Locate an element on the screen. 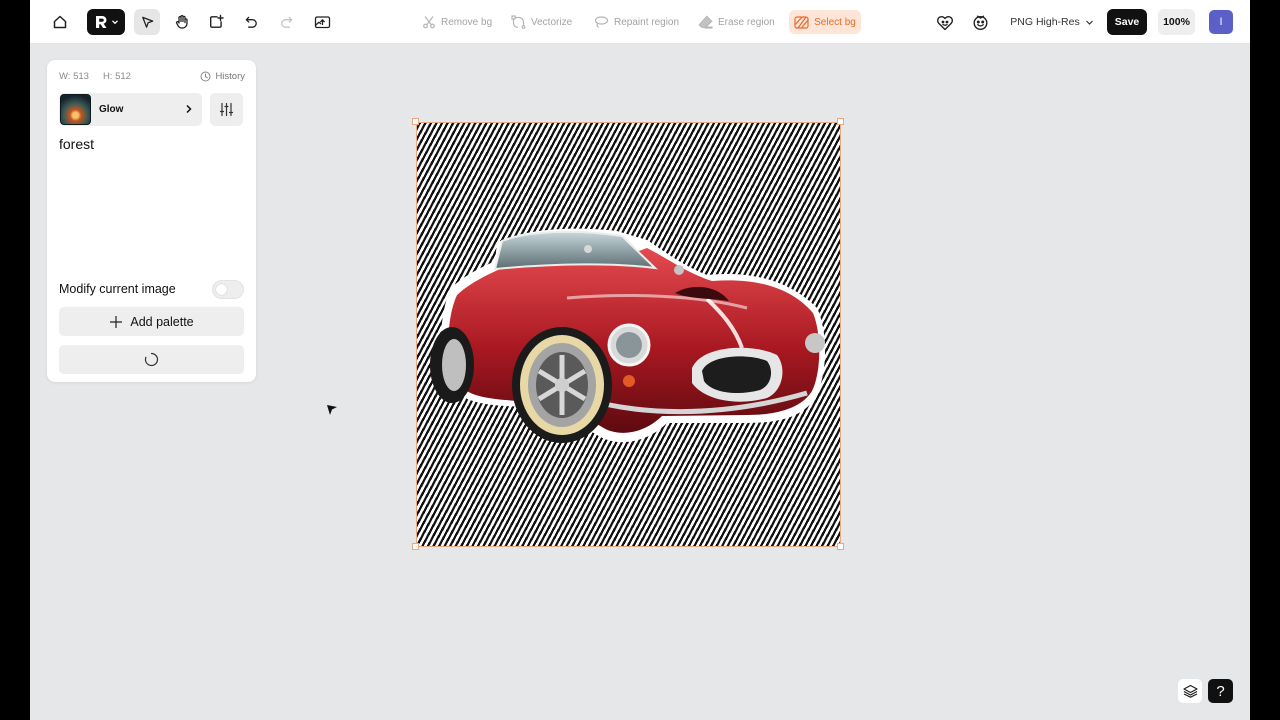 The image size is (1280, 720). model-selector-button is located at coordinates (106, 22).